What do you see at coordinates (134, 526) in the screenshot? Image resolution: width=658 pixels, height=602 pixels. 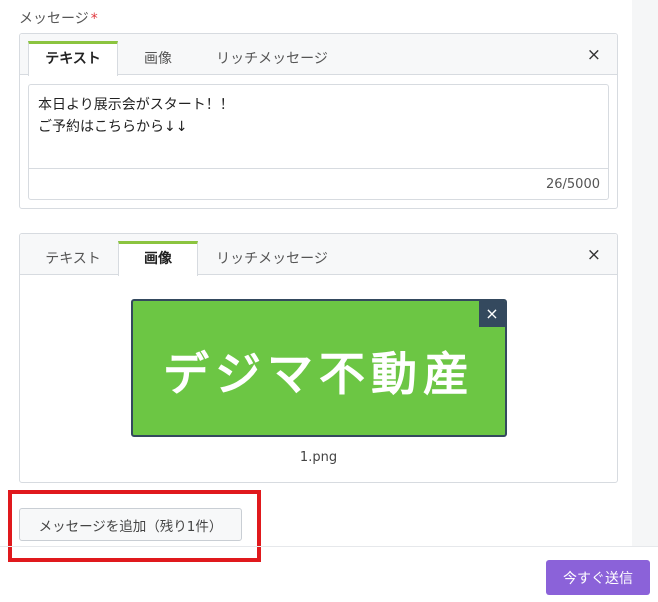 I see `highlight-annotation` at bounding box center [134, 526].